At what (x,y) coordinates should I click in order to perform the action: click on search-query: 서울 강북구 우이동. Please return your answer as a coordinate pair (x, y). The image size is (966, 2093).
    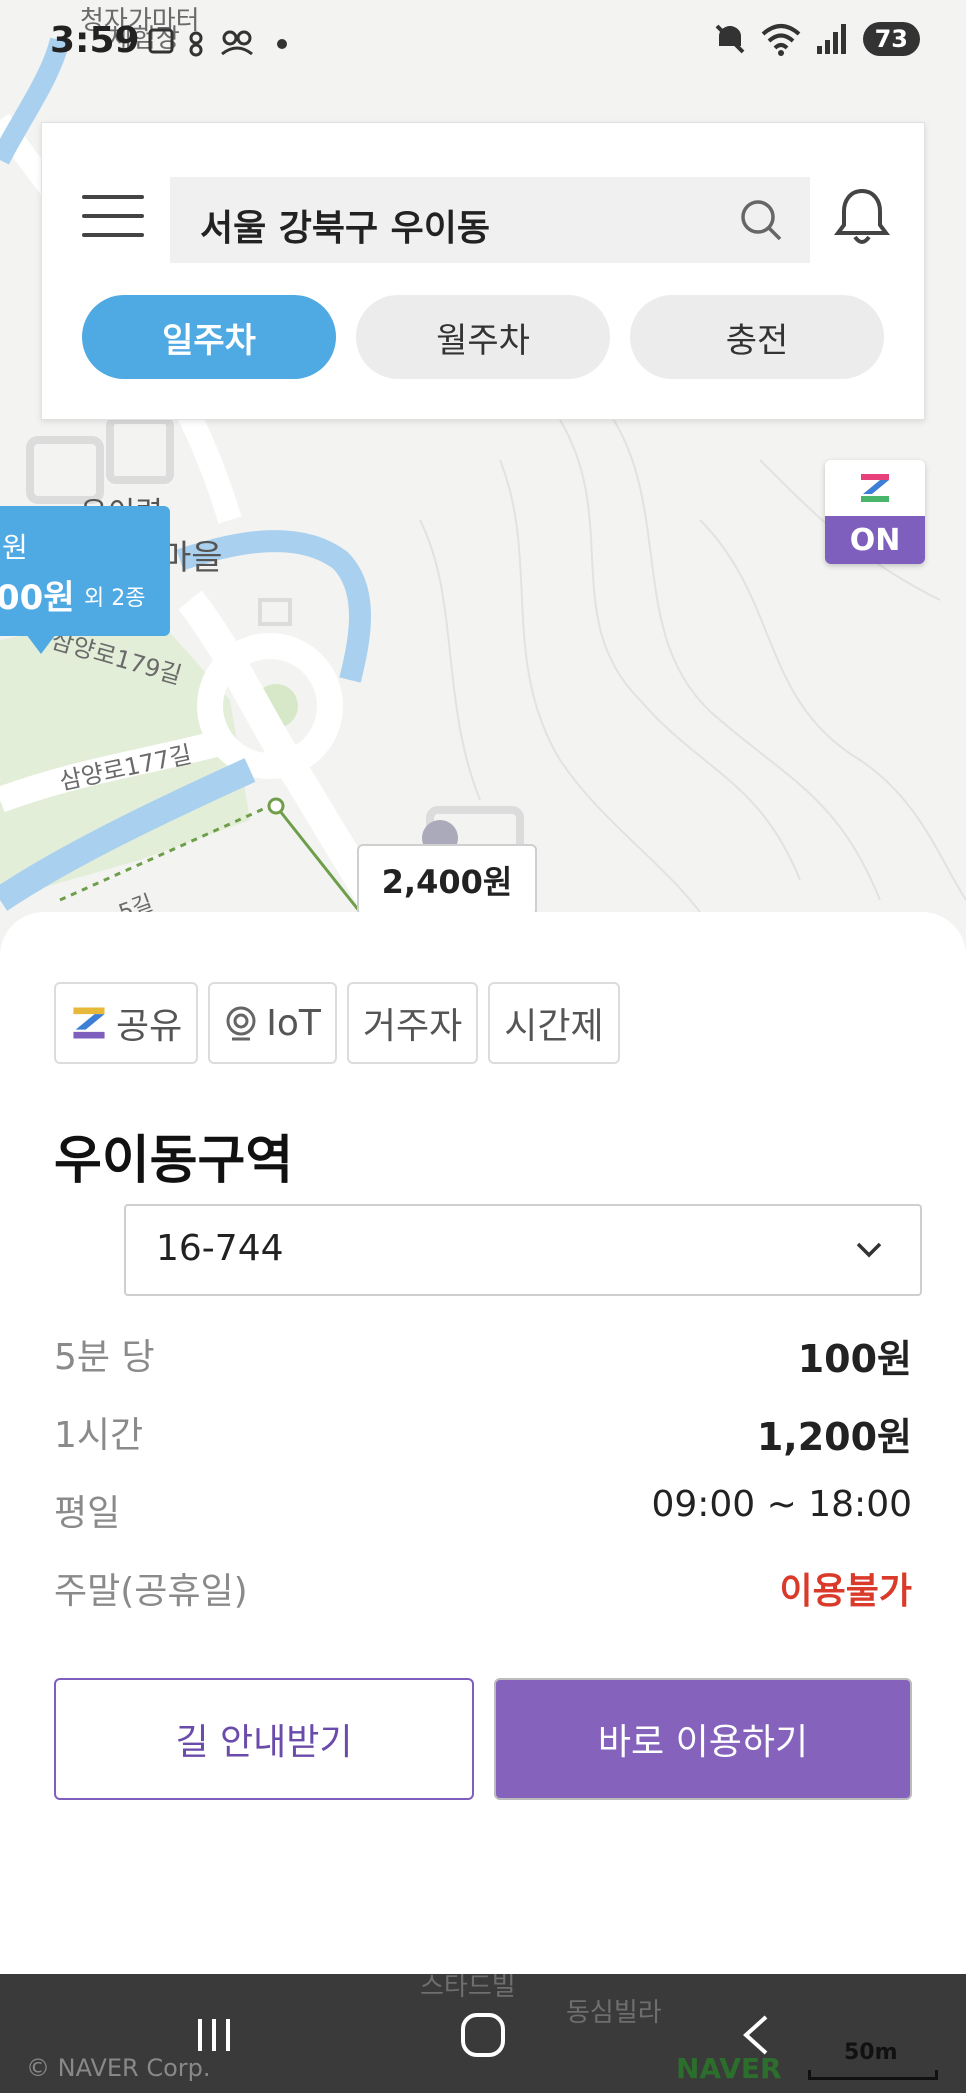
    Looking at the image, I should click on (345, 228).